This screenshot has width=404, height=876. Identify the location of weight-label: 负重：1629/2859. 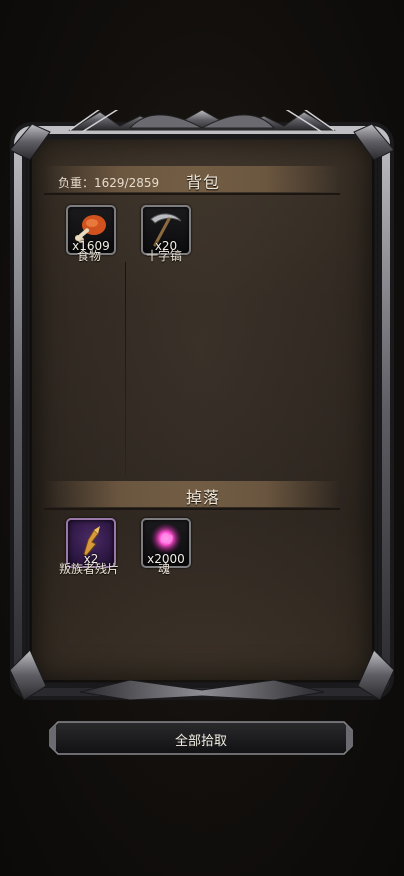
(109, 183).